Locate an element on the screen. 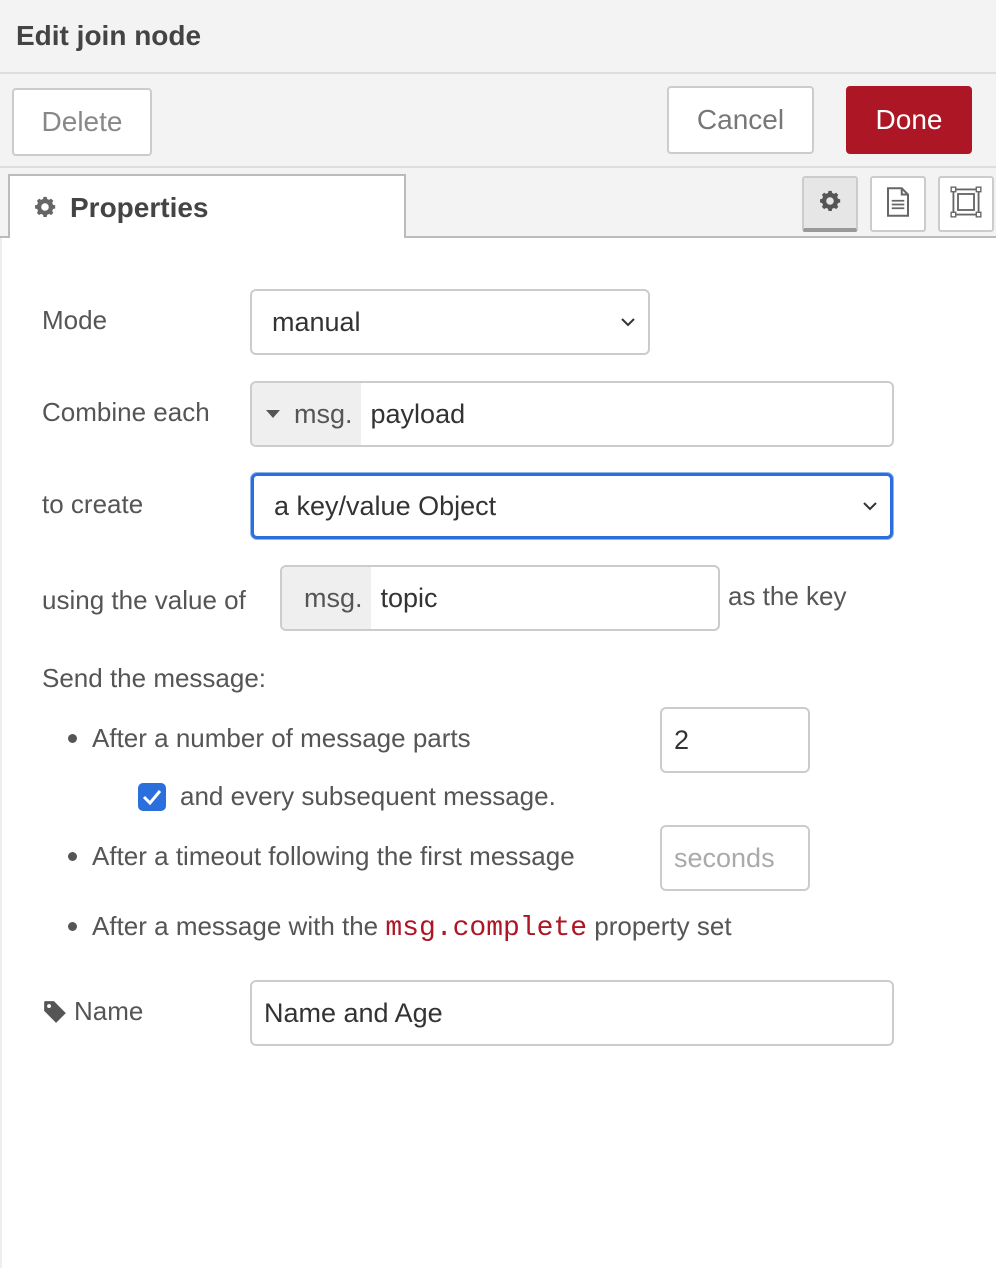 Image resolution: width=996 pixels, height=1268 pixels. mode-select-value: manual is located at coordinates (316, 321).